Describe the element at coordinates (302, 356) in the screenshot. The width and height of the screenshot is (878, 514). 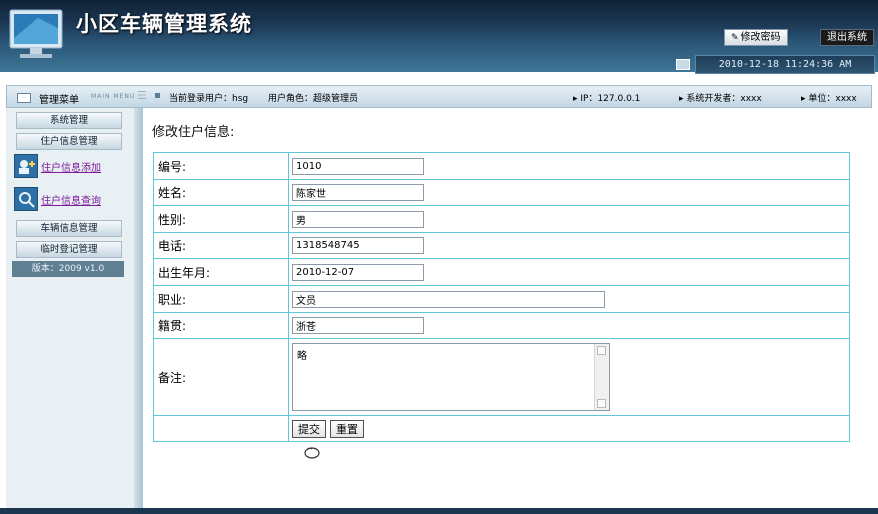
I see `remark-text: 略` at that location.